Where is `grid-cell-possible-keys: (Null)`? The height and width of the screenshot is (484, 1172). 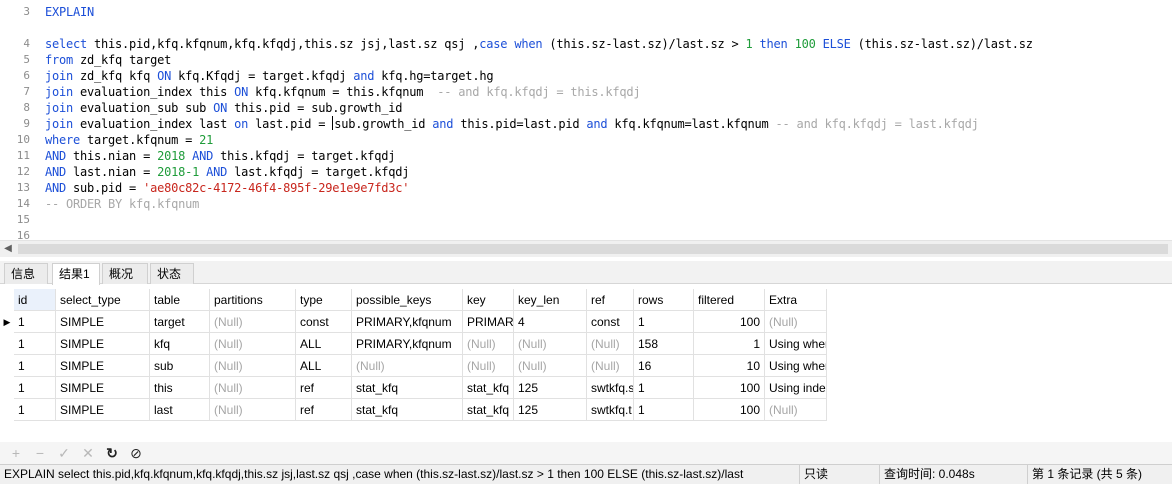
grid-cell-possible-keys: (Null) is located at coordinates (407, 366).